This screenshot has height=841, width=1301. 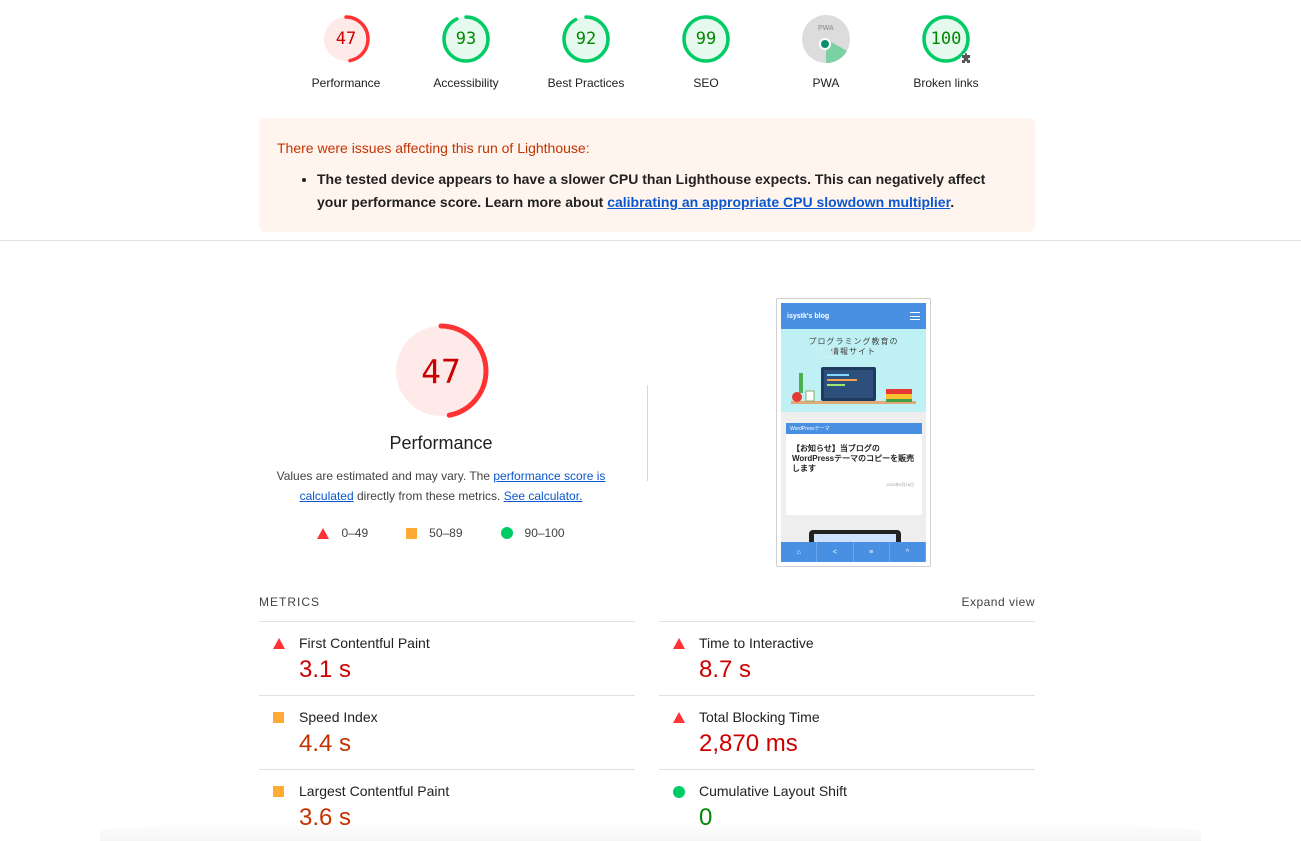 What do you see at coordinates (586, 83) in the screenshot?
I see `gauge-label: Best Practices` at bounding box center [586, 83].